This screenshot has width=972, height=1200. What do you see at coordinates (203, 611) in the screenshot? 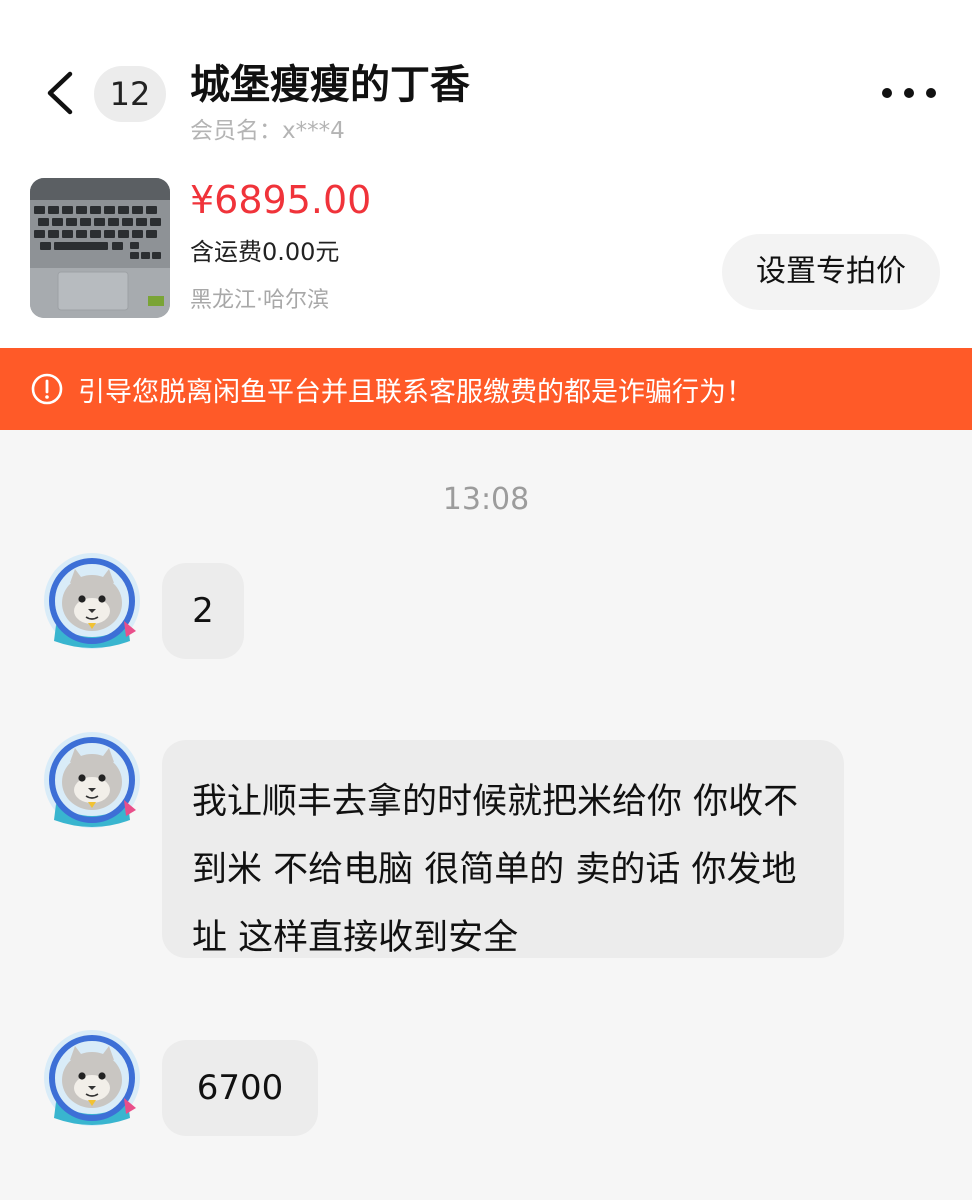
I see `message-bubble: 2` at bounding box center [203, 611].